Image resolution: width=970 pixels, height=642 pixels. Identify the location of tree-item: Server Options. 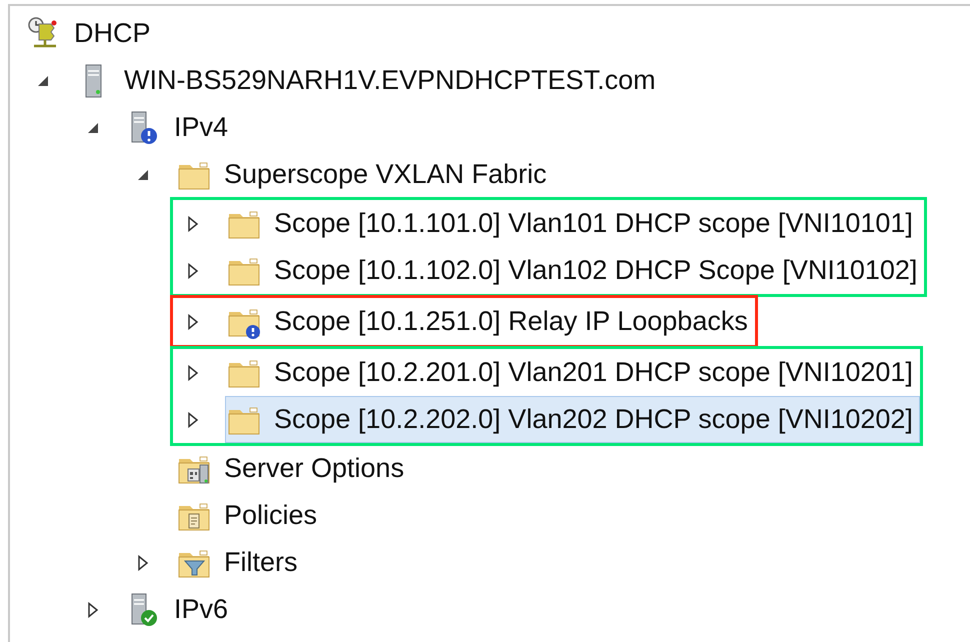
(293, 468).